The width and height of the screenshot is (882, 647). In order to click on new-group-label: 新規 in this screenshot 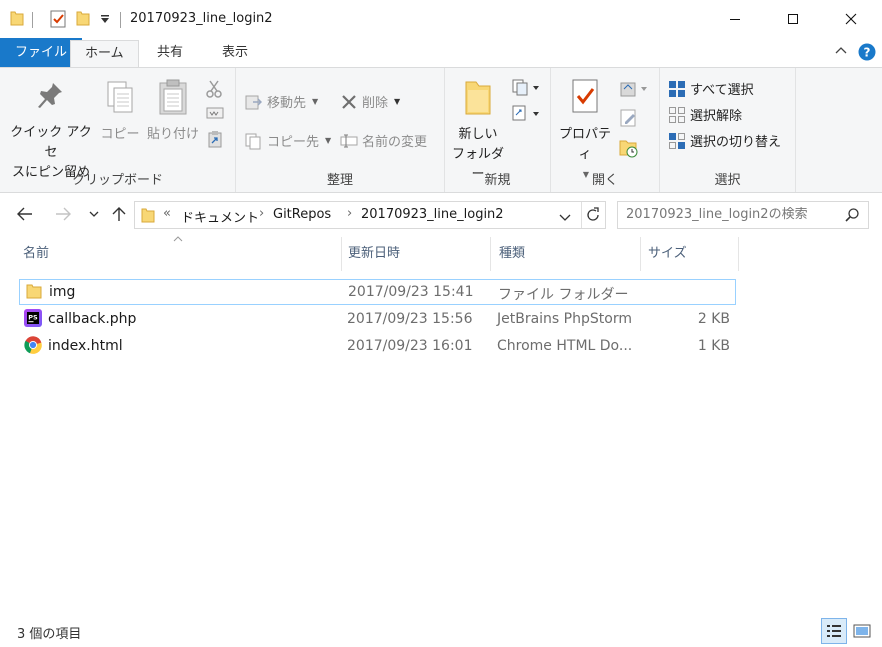, I will do `click(497, 180)`.